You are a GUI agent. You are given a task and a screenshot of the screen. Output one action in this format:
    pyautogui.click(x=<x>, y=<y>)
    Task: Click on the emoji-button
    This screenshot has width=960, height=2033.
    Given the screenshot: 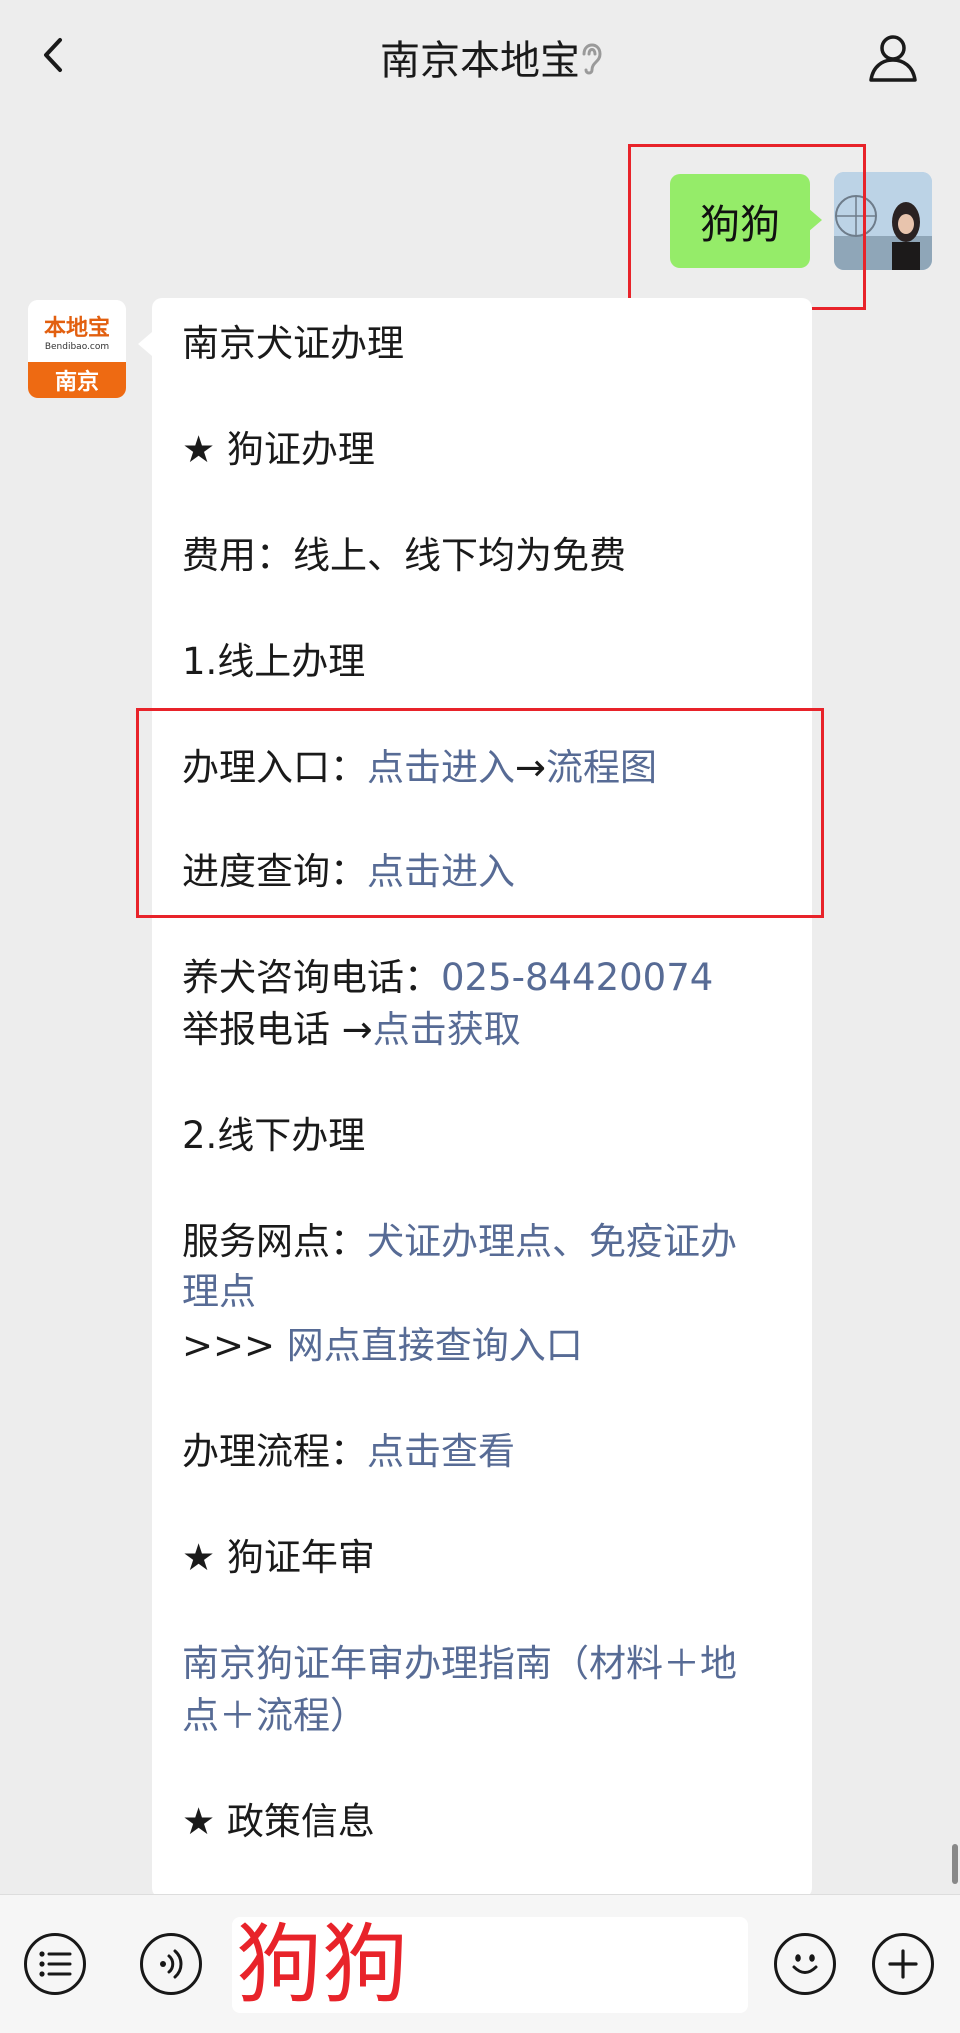 What is the action you would take?
    pyautogui.click(x=805, y=1964)
    